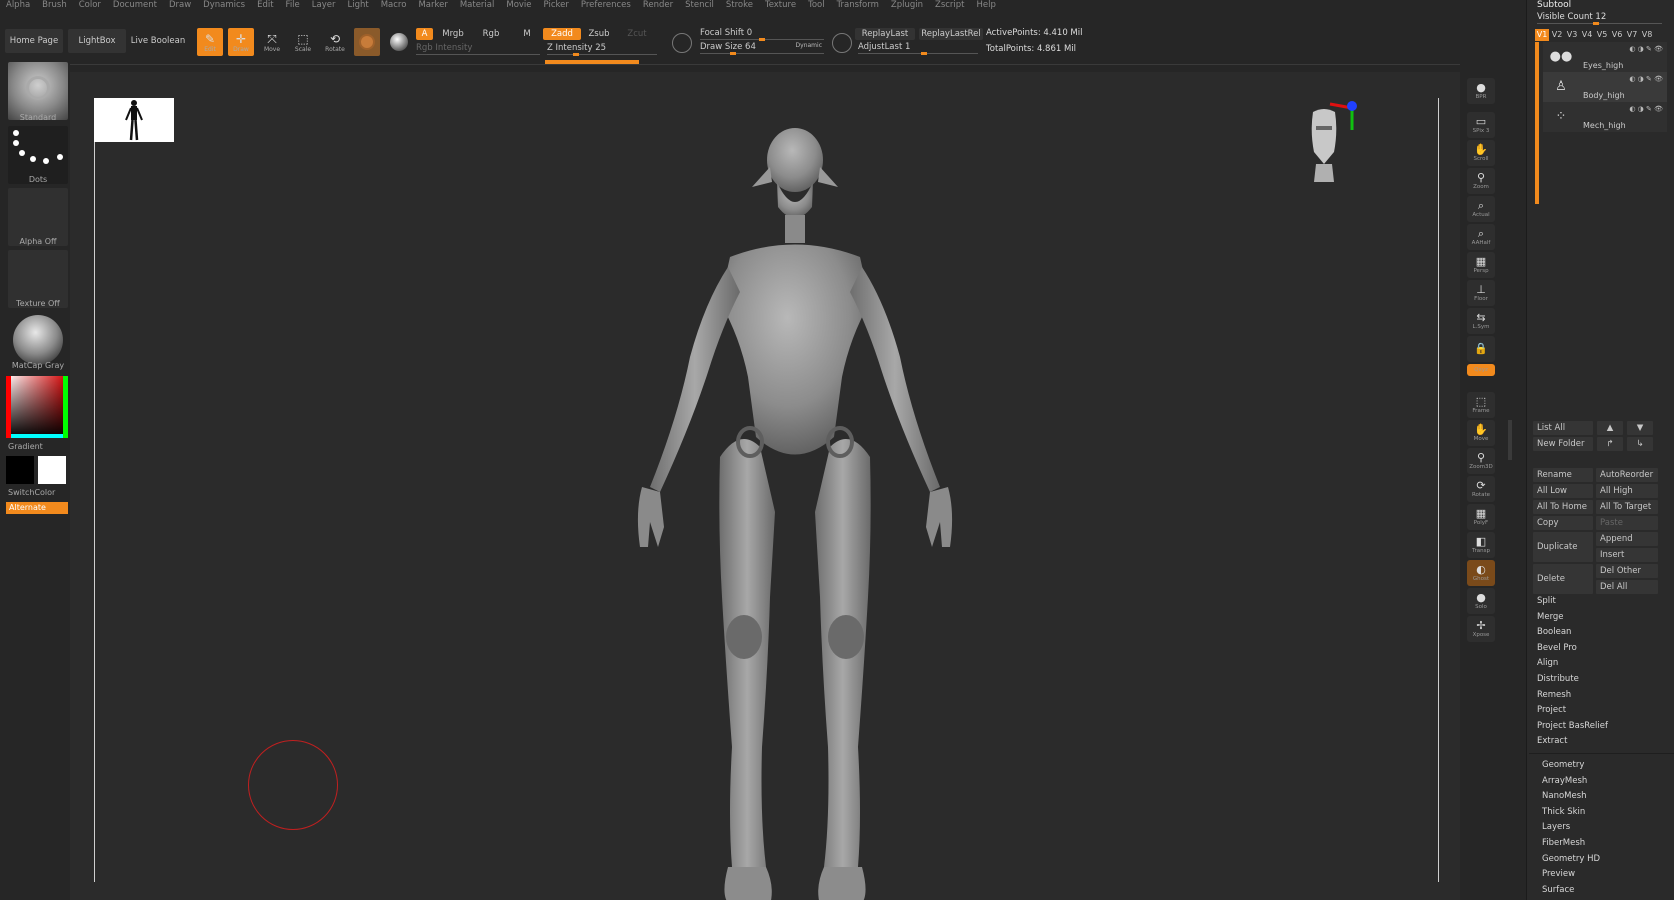 The image size is (1674, 900). I want to click on append-button: Append, so click(1627, 539).